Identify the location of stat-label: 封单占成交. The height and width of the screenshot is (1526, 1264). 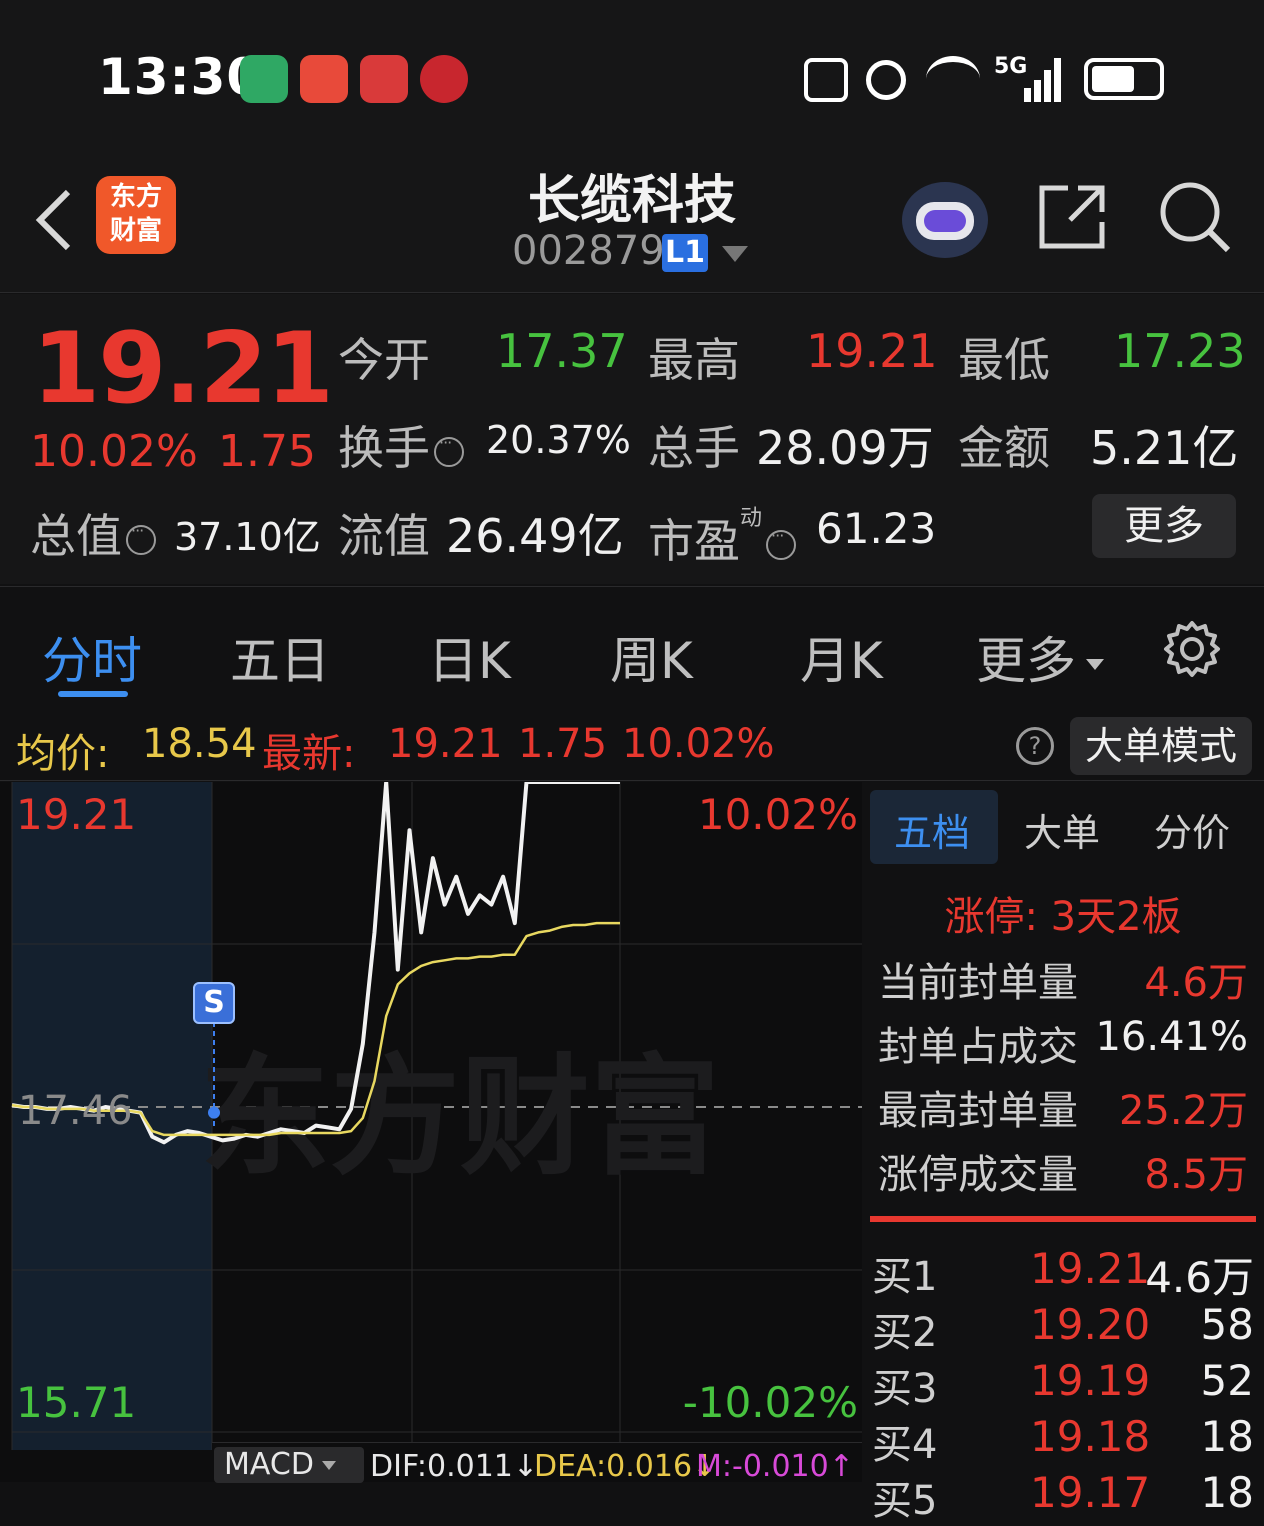
(978, 1047).